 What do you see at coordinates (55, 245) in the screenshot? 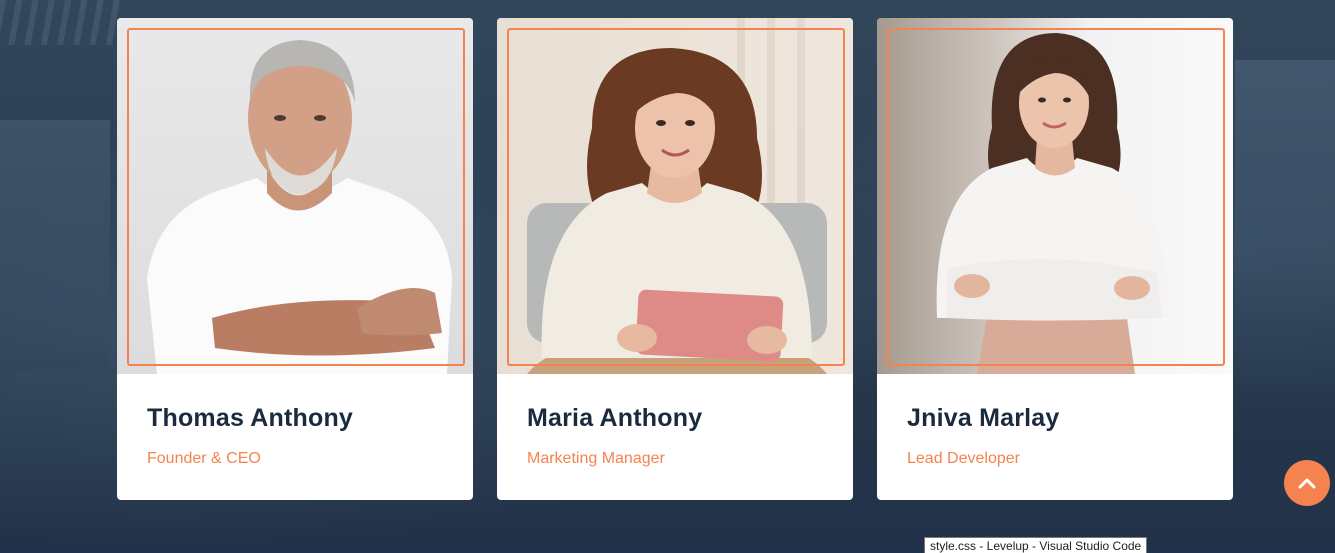
I see `background-window-left` at bounding box center [55, 245].